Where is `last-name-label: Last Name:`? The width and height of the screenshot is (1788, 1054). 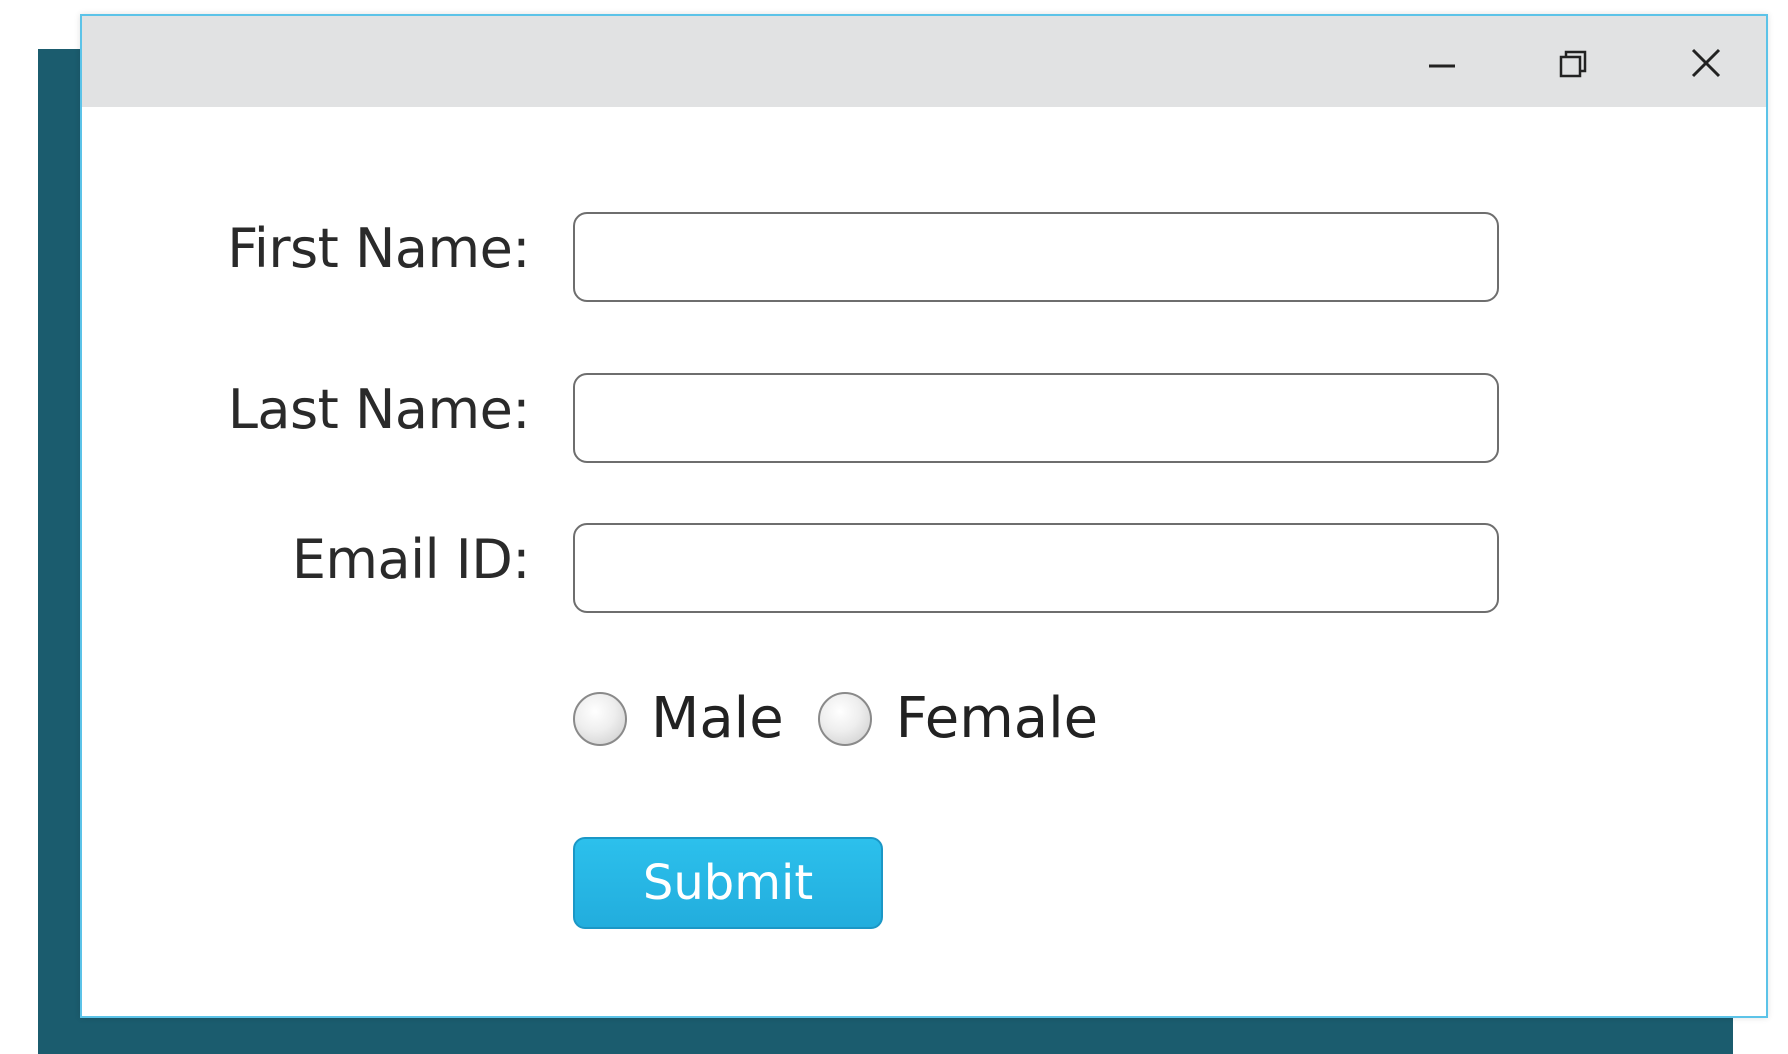
last-name-label: Last Name: is located at coordinates (379, 409).